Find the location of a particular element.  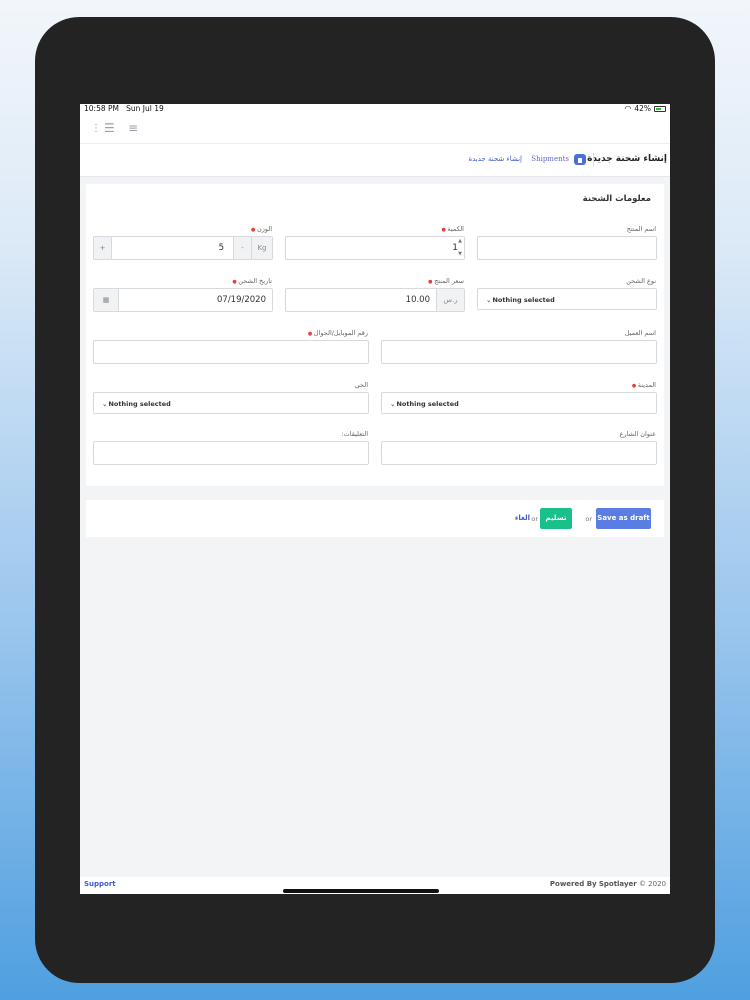

product-name-input is located at coordinates (567, 248).